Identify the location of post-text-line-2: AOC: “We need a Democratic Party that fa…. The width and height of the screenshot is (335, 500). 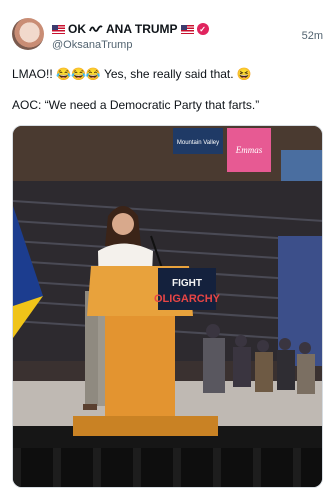
(136, 105).